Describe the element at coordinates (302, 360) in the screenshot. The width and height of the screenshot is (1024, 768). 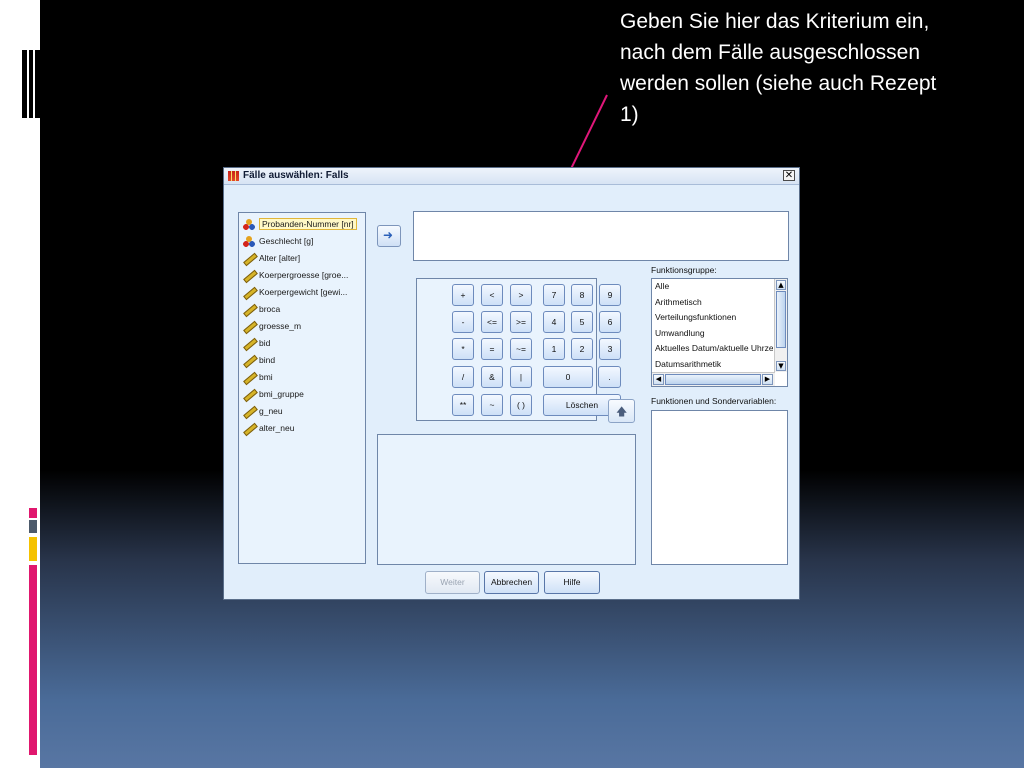
I see `variable-item: bind` at that location.